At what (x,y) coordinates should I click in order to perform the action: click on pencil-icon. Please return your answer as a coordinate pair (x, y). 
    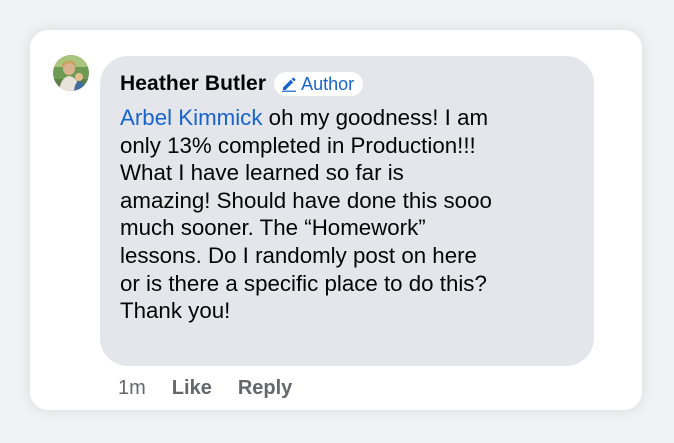
    Looking at the image, I should click on (289, 84).